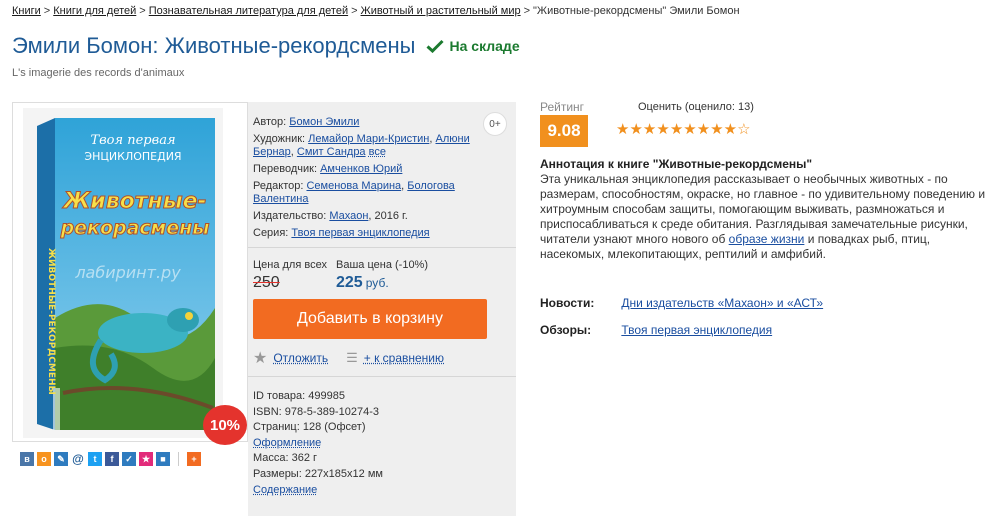 The height and width of the screenshot is (521, 993). I want to click on series-row: Серия: Твоя первая энциклопедия, so click(365, 233).